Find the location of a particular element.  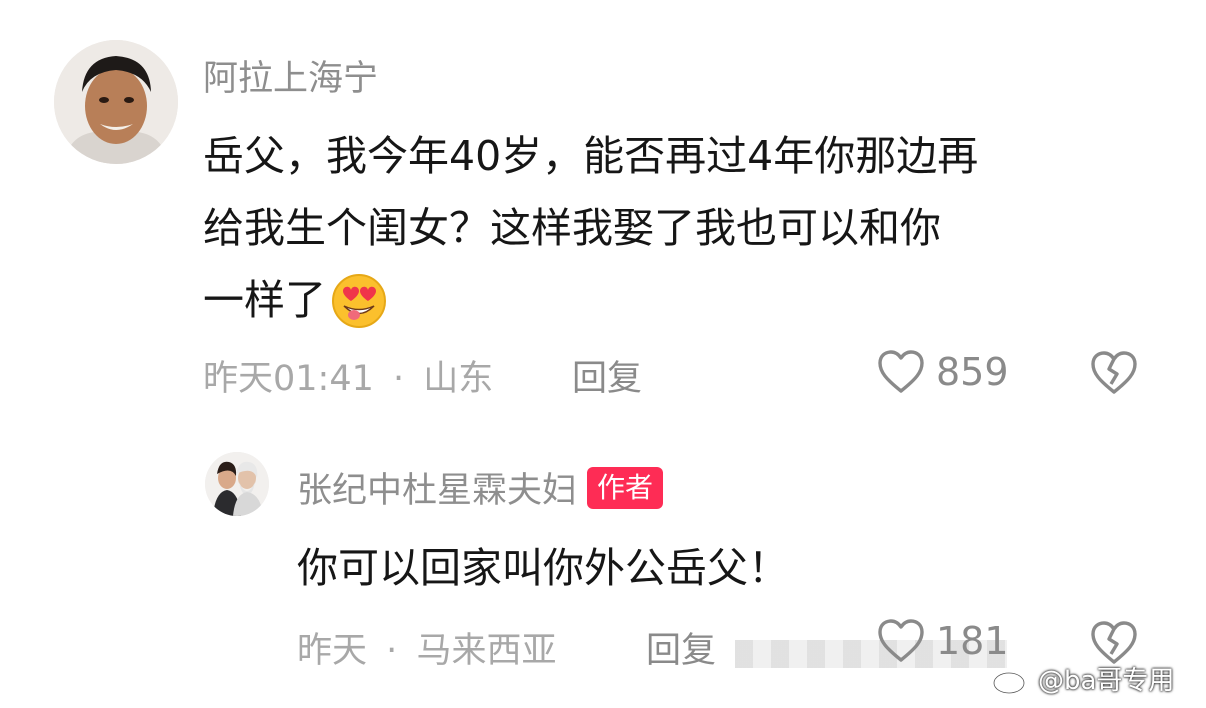

reply-time: 昨天 is located at coordinates (332, 651).